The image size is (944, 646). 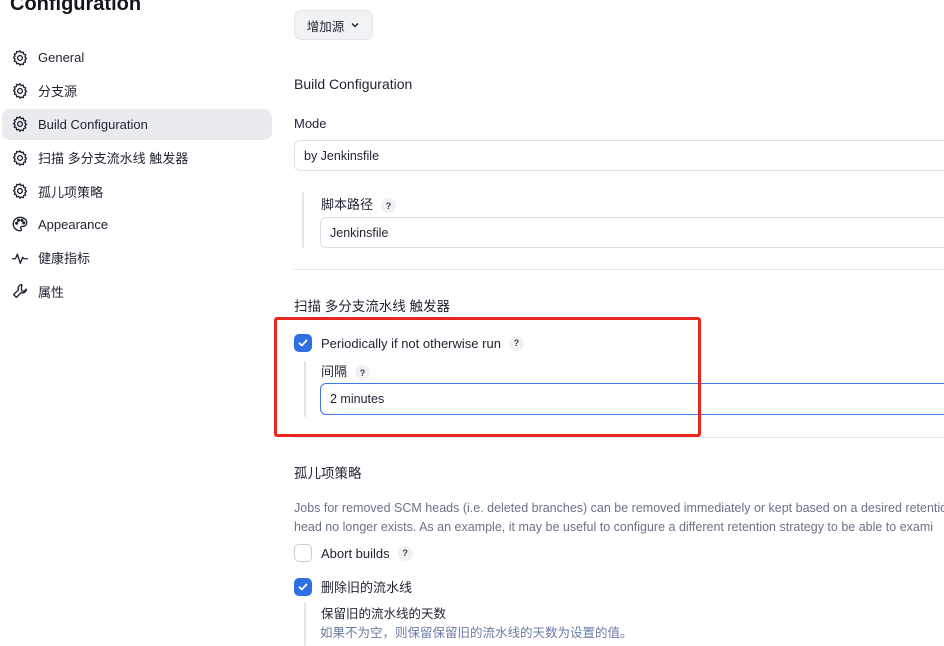 What do you see at coordinates (334, 371) in the screenshot?
I see `interval-label: 间隔` at bounding box center [334, 371].